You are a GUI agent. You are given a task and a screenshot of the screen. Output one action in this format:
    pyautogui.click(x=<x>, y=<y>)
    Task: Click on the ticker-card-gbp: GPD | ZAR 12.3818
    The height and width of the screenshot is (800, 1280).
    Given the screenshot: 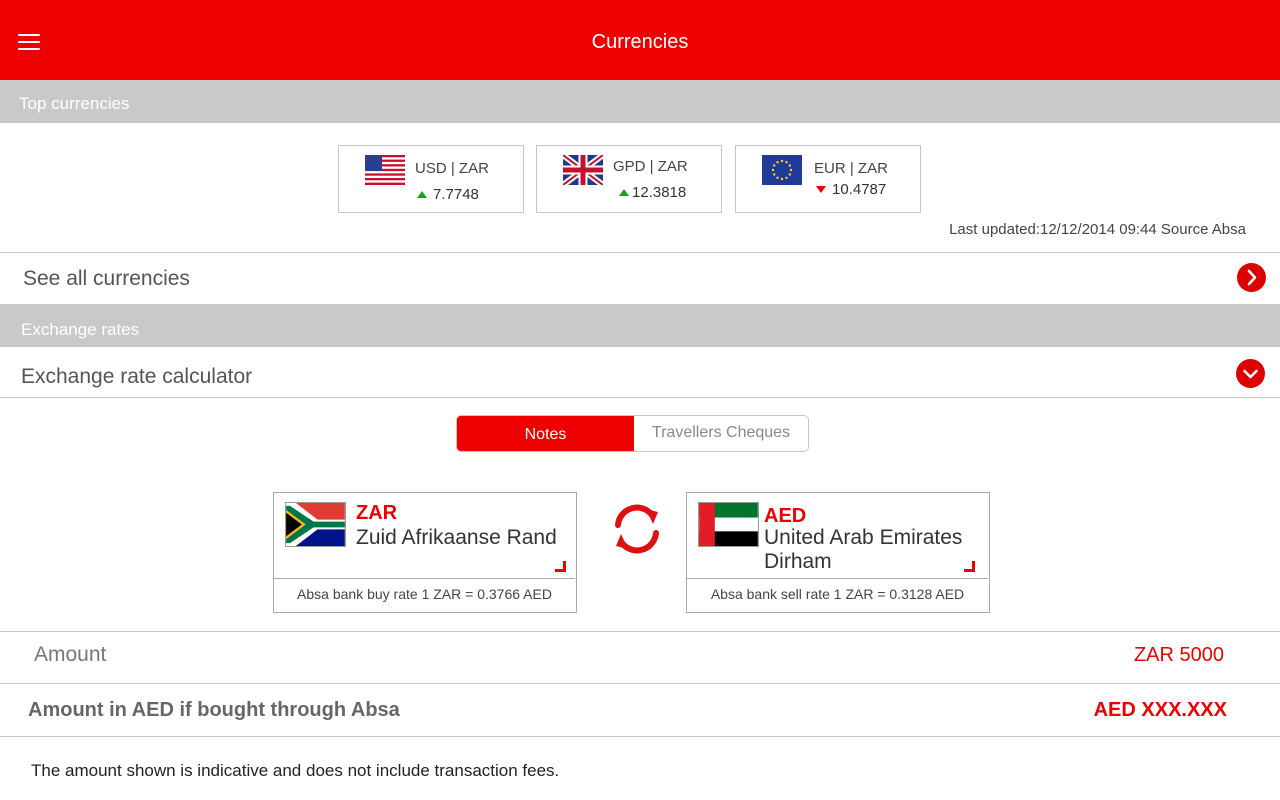 What is the action you would take?
    pyautogui.click(x=629, y=179)
    